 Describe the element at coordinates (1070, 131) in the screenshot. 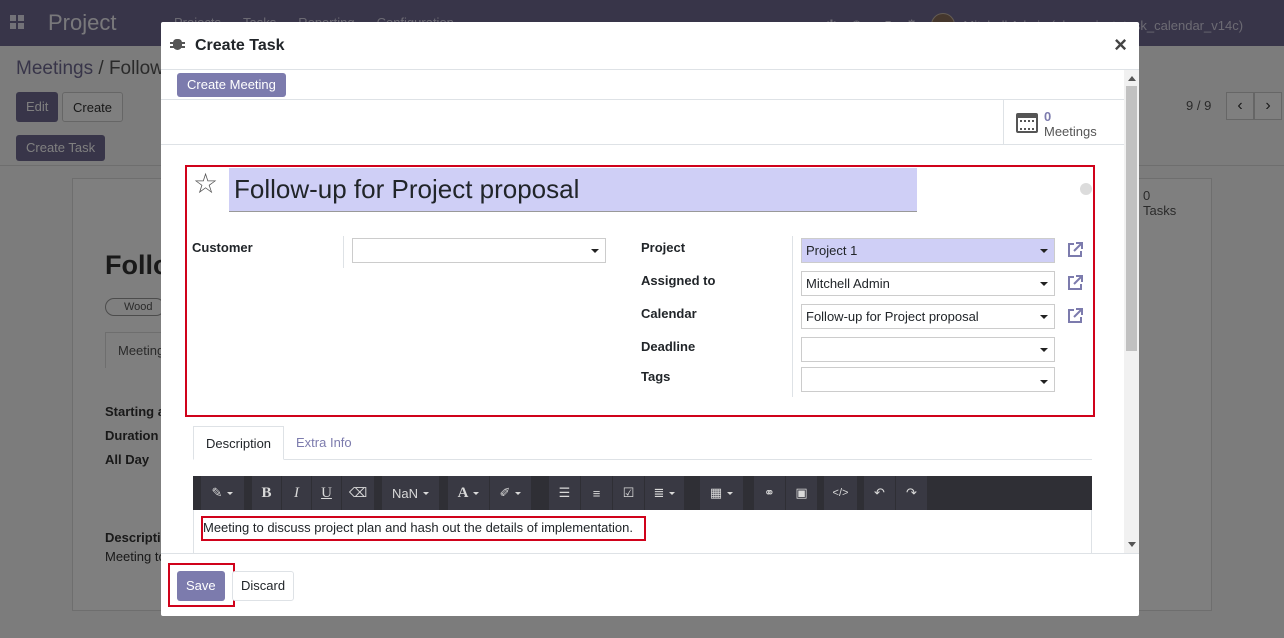

I see `meetings-label: Meetings` at that location.